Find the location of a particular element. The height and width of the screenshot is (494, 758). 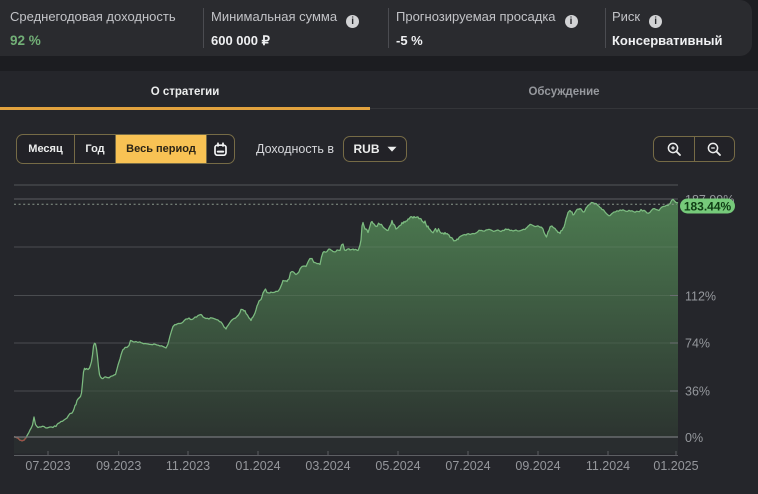

svg-text: 01.2024 is located at coordinates (257, 466).